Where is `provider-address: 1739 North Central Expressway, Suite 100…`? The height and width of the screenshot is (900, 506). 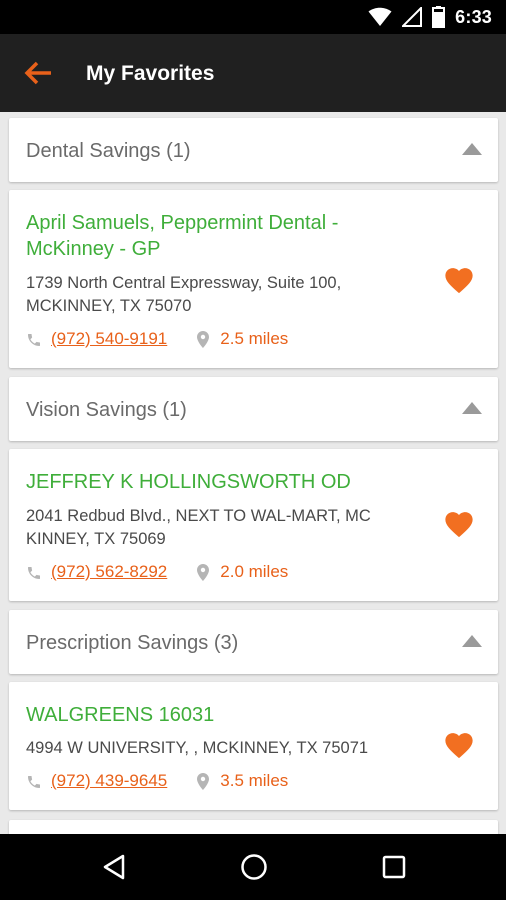 provider-address: 1739 North Central Expressway, Suite 100… is located at coordinates (226, 295).